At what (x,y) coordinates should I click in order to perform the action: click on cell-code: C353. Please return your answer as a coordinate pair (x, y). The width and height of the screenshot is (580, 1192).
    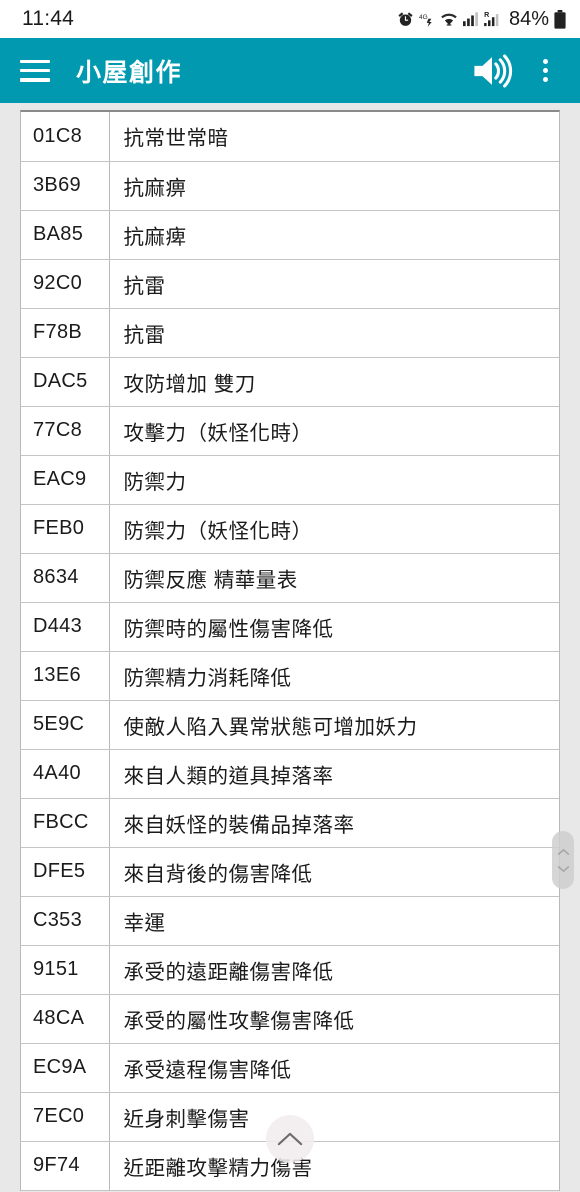
    Looking at the image, I should click on (65, 921).